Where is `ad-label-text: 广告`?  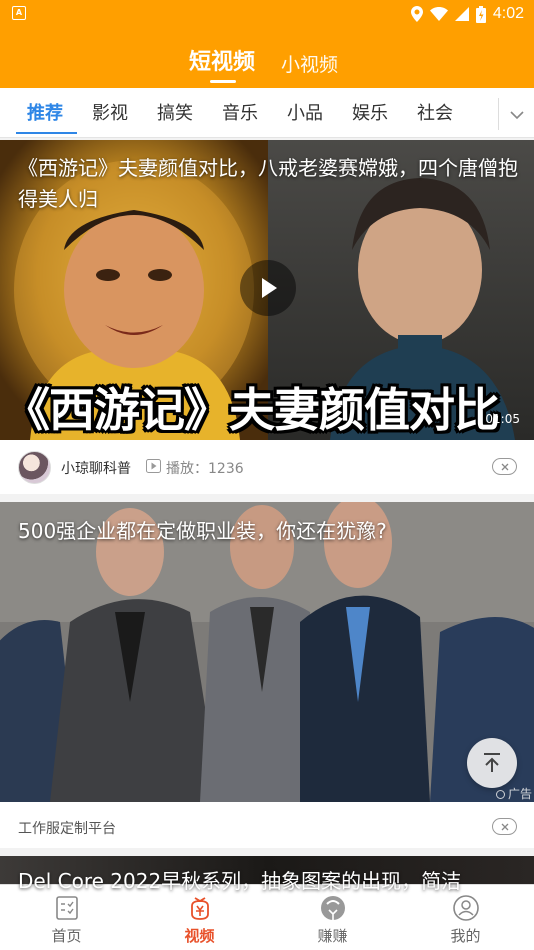
ad-label-text: 广告 is located at coordinates (519, 794).